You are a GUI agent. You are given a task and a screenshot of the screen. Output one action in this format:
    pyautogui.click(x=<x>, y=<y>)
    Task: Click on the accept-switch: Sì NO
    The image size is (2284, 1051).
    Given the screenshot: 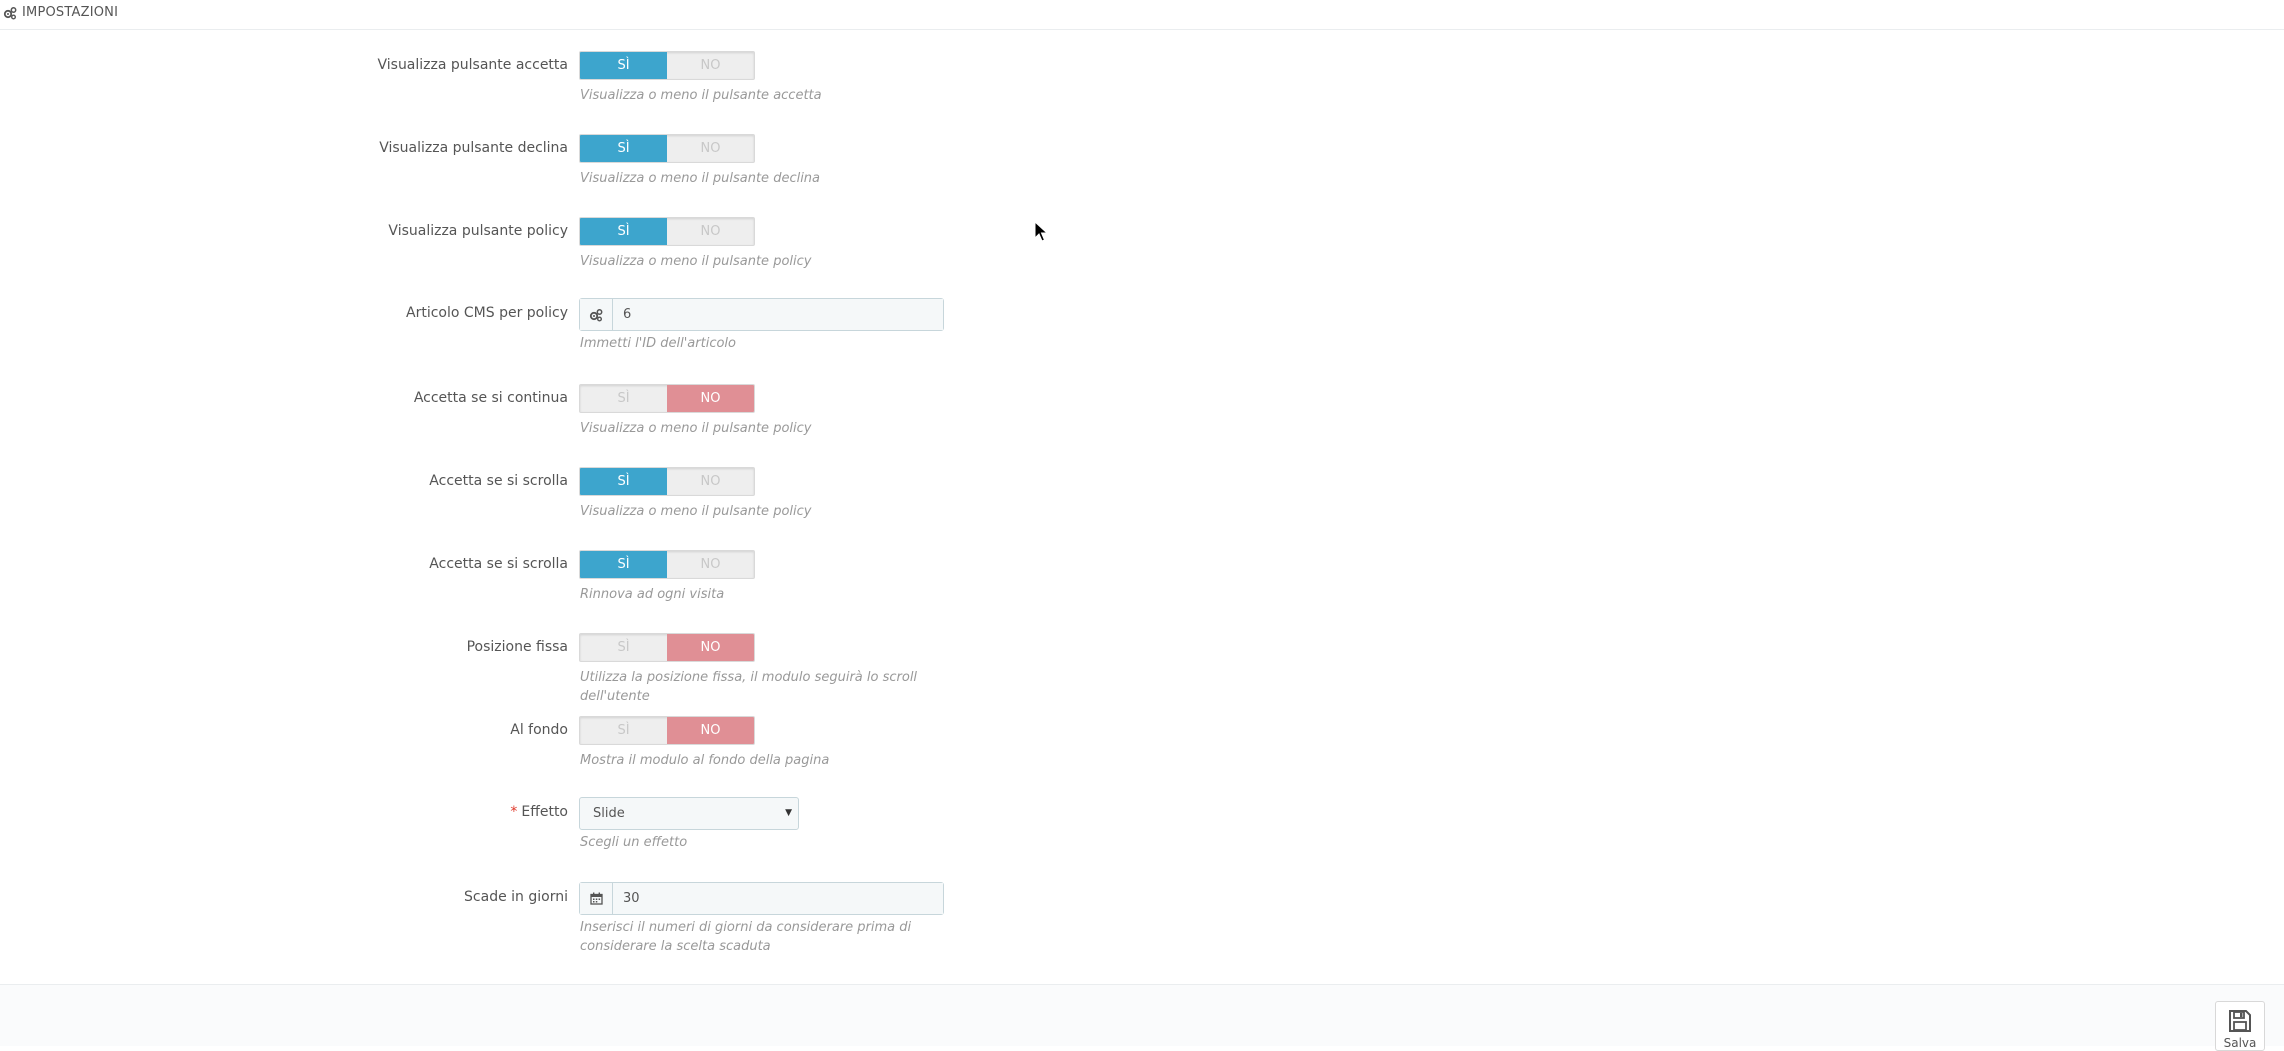 What is the action you would take?
    pyautogui.click(x=667, y=65)
    